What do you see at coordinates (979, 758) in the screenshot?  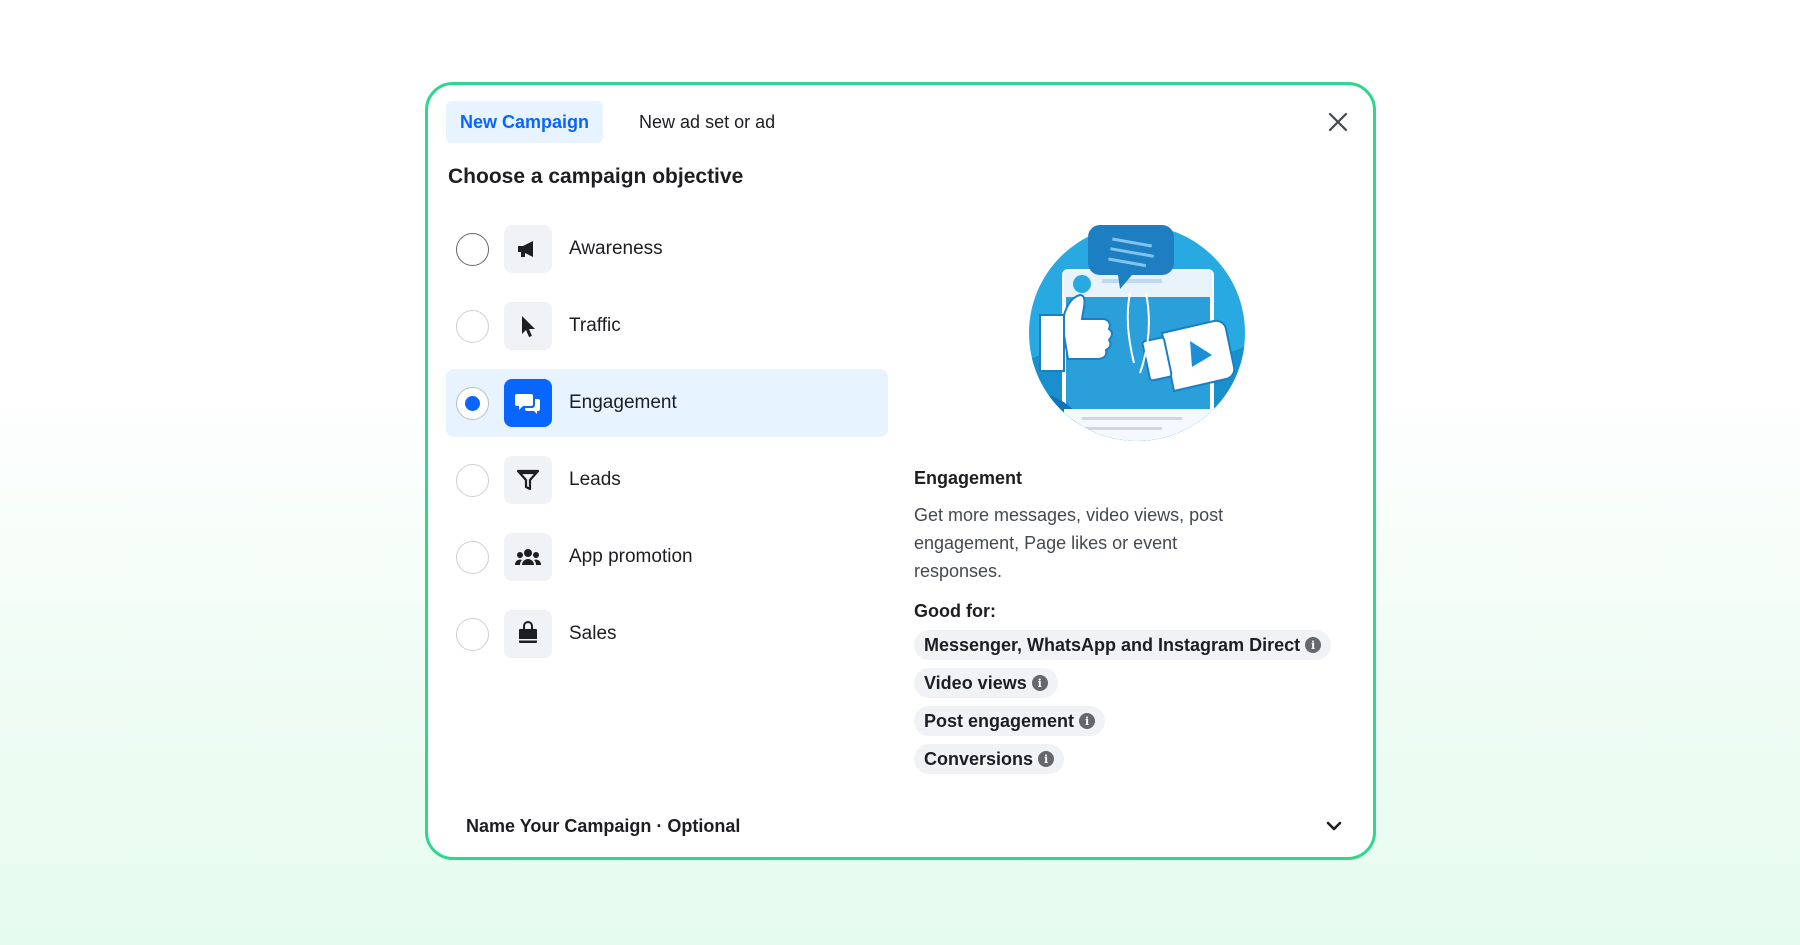 I see `pill-label: Conversions` at bounding box center [979, 758].